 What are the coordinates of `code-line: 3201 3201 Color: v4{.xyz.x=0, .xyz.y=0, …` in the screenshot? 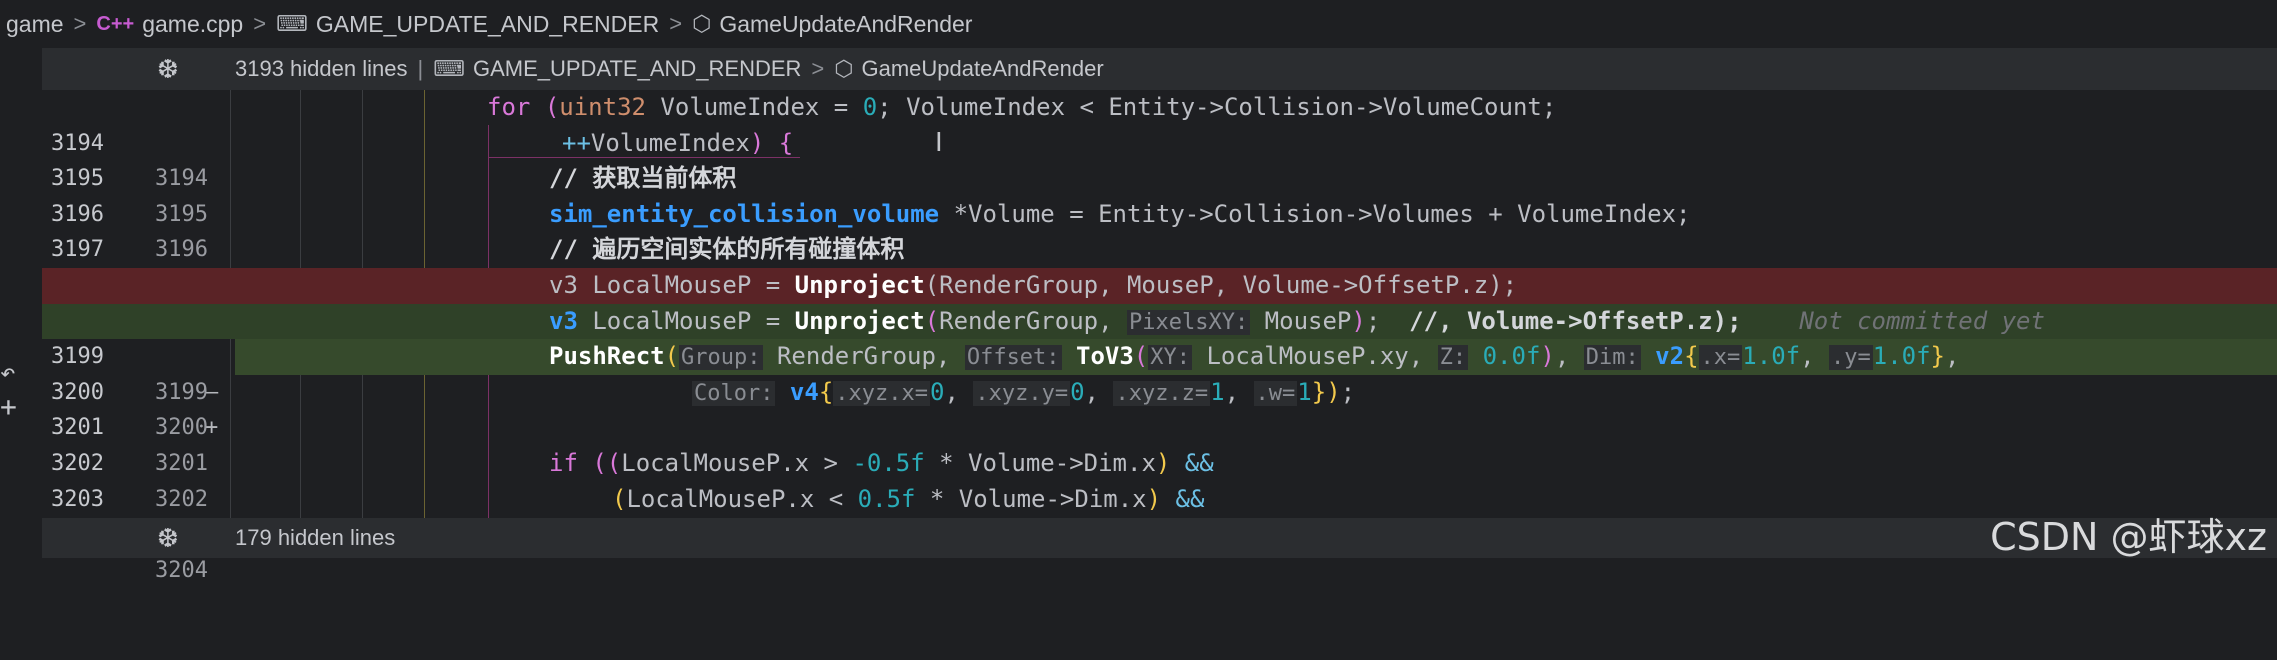 It's located at (703, 426).